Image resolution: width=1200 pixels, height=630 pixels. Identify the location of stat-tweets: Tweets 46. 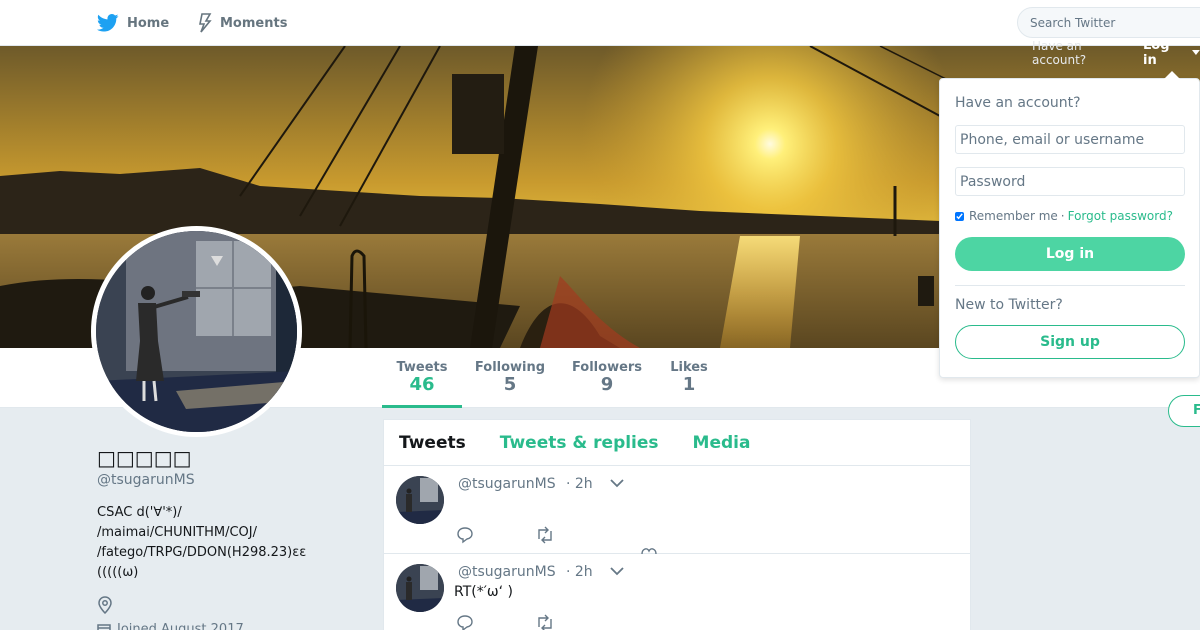
(422, 378).